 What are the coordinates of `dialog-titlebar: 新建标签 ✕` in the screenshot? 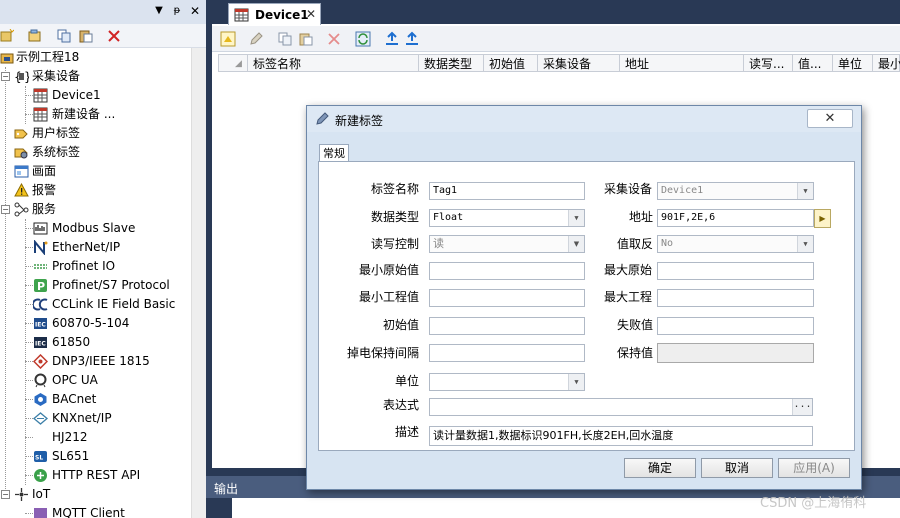 It's located at (584, 119).